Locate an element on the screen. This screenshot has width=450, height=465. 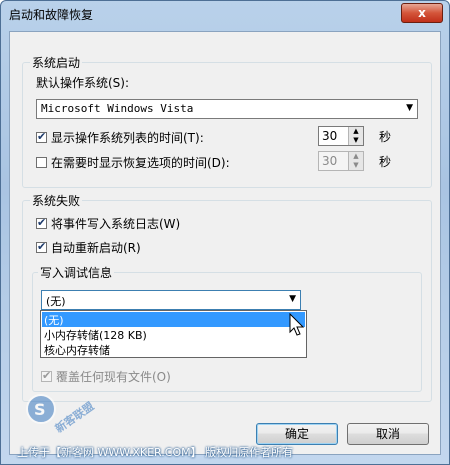
show-os-list-checkbox: ✔ is located at coordinates (41, 136).